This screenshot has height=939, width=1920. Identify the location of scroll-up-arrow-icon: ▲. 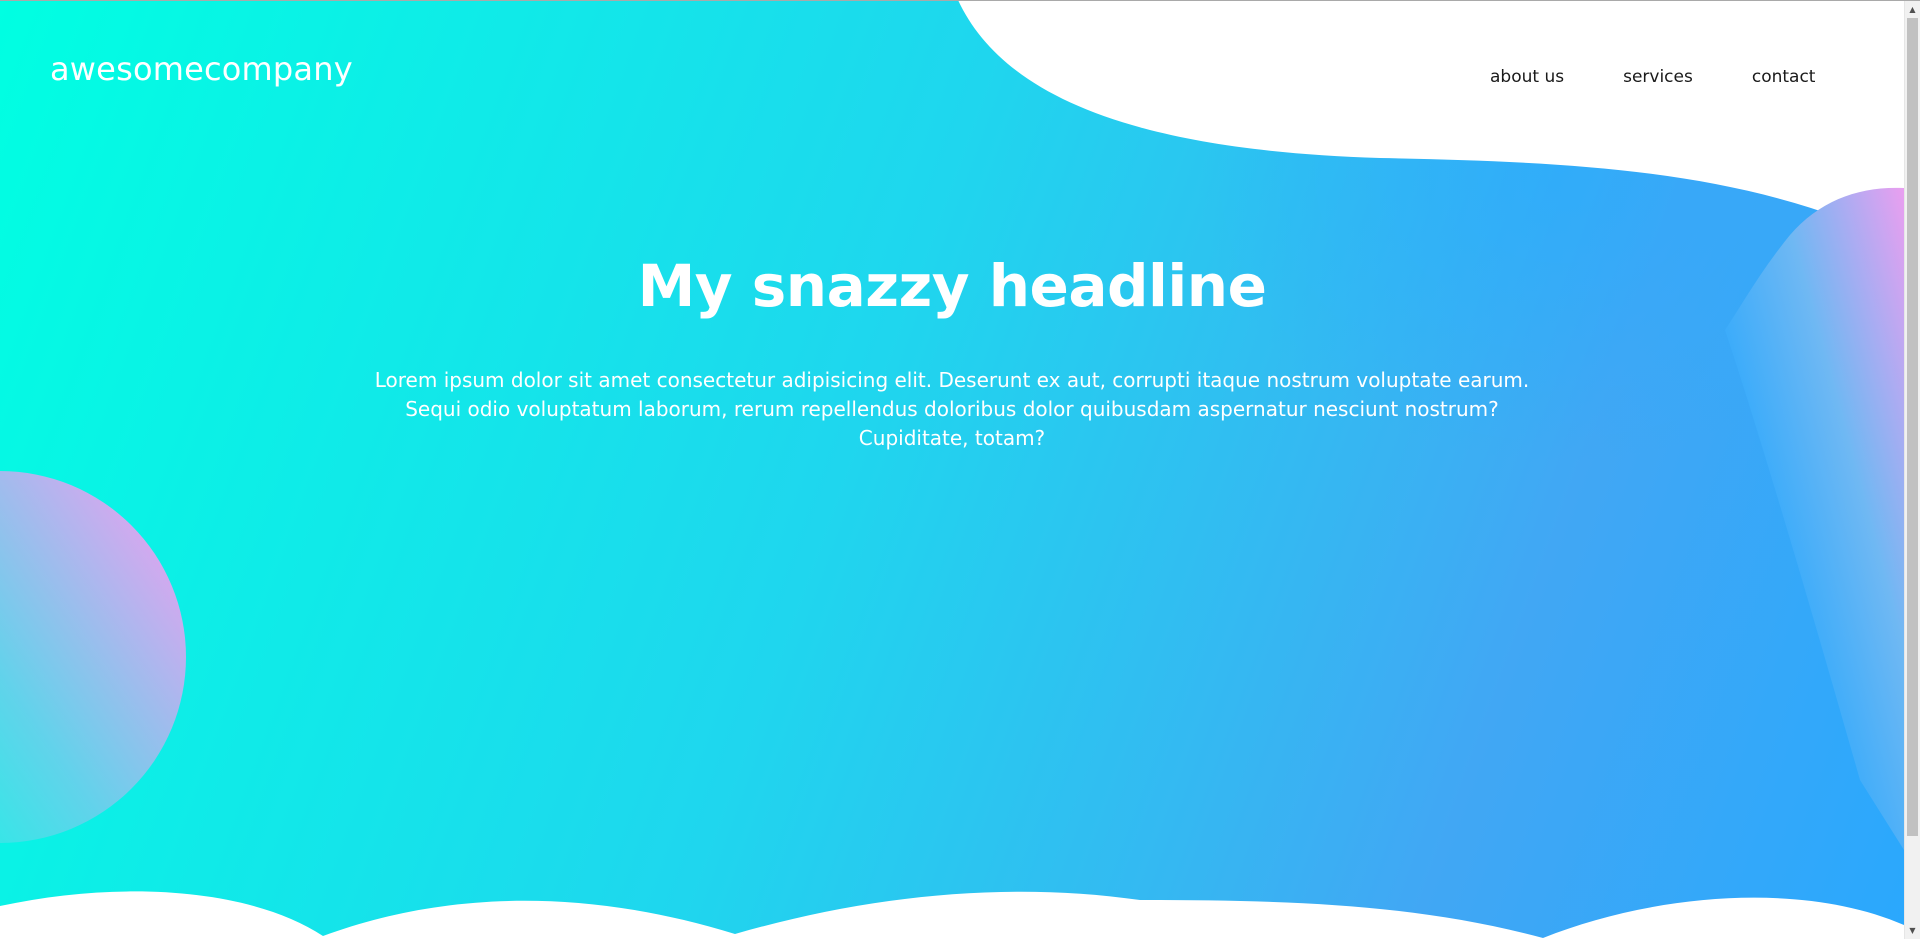
(1912, 9).